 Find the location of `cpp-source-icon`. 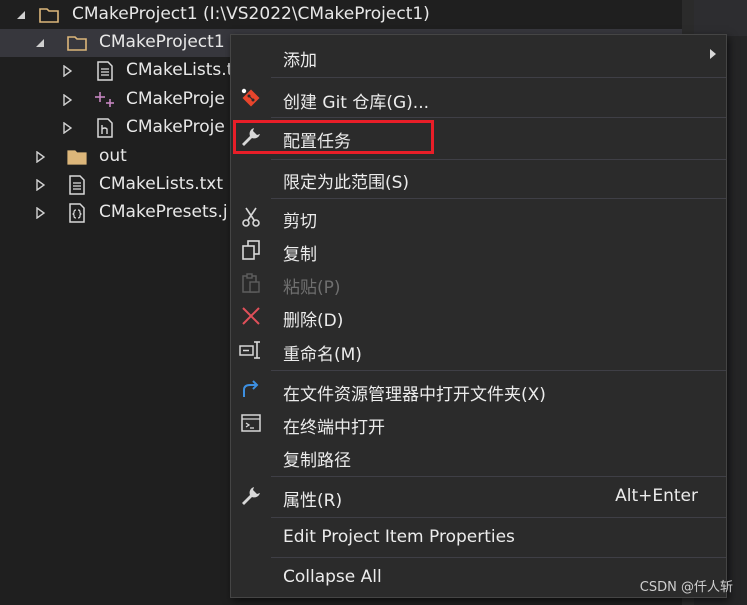

cpp-source-icon is located at coordinates (105, 100).